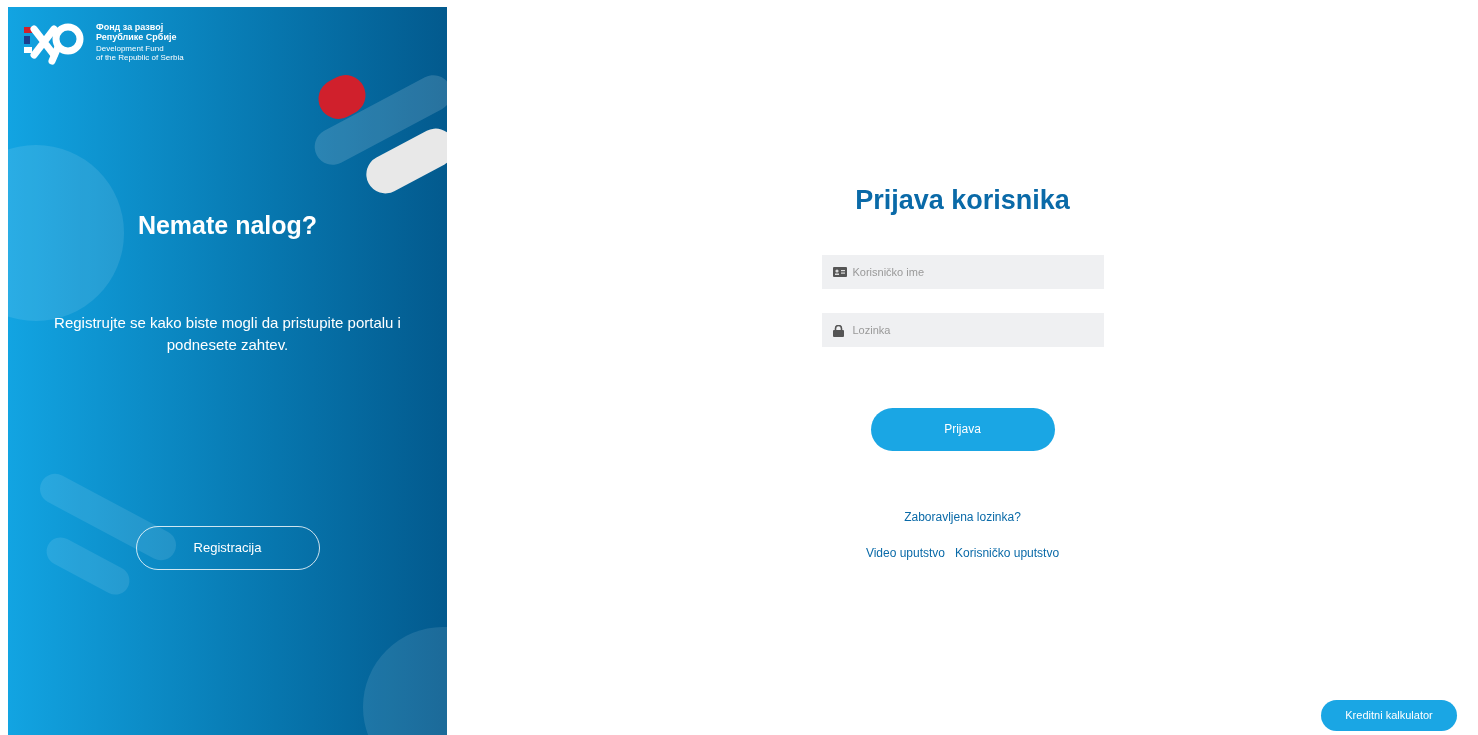 The image size is (1478, 735). What do you see at coordinates (962, 516) in the screenshot?
I see `forgot-password-link: Zaboravljena lozinka?` at bounding box center [962, 516].